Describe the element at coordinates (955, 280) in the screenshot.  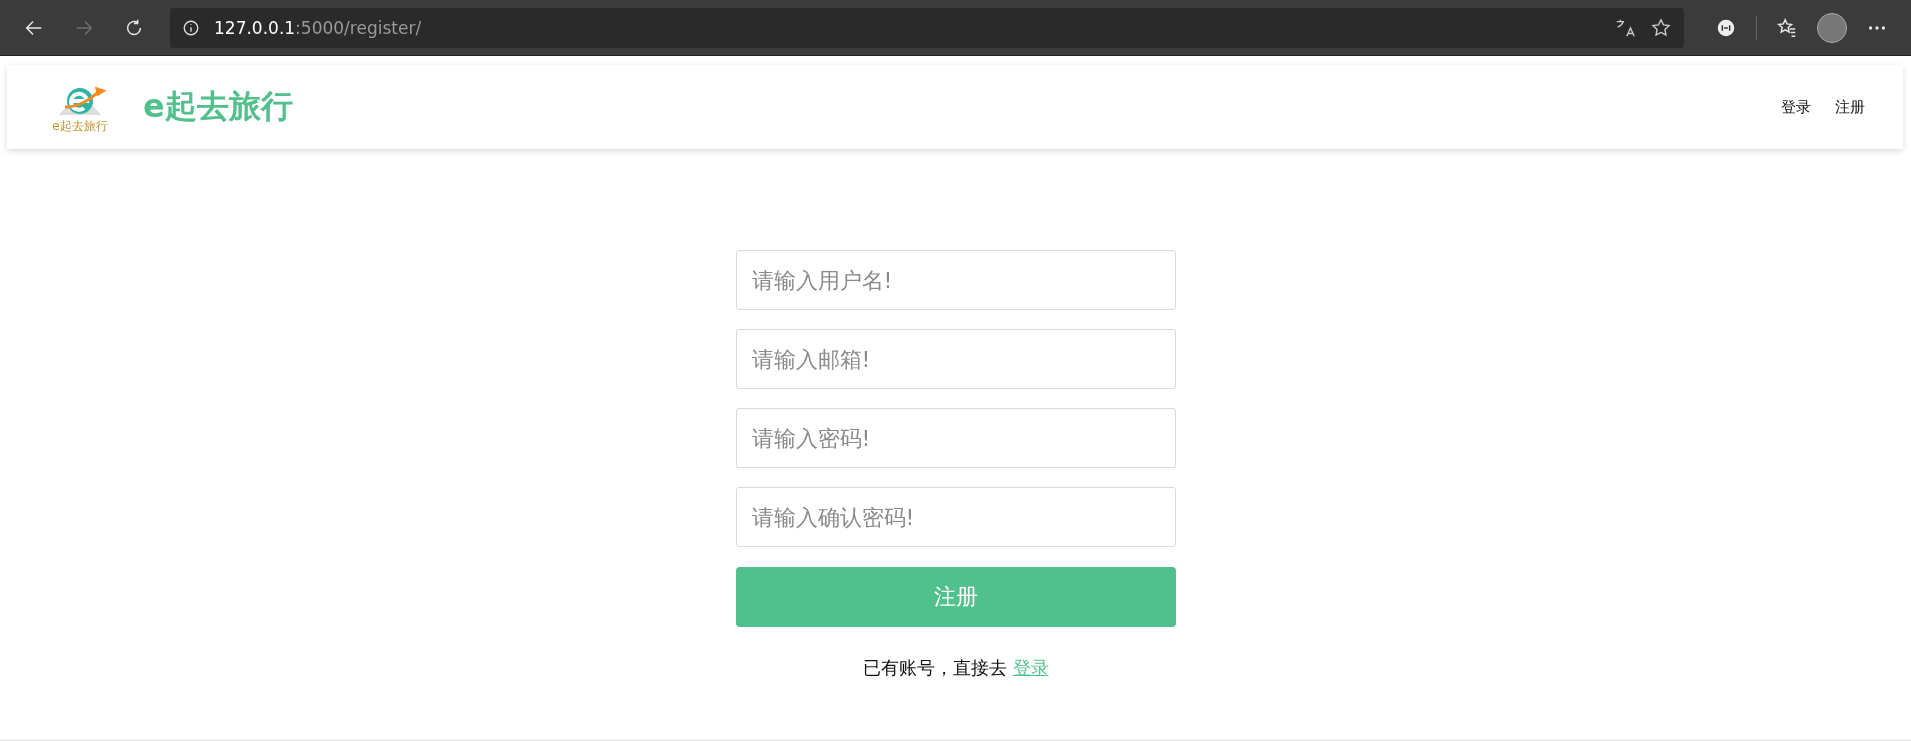
I see `input-field: 请输入用户名!` at that location.